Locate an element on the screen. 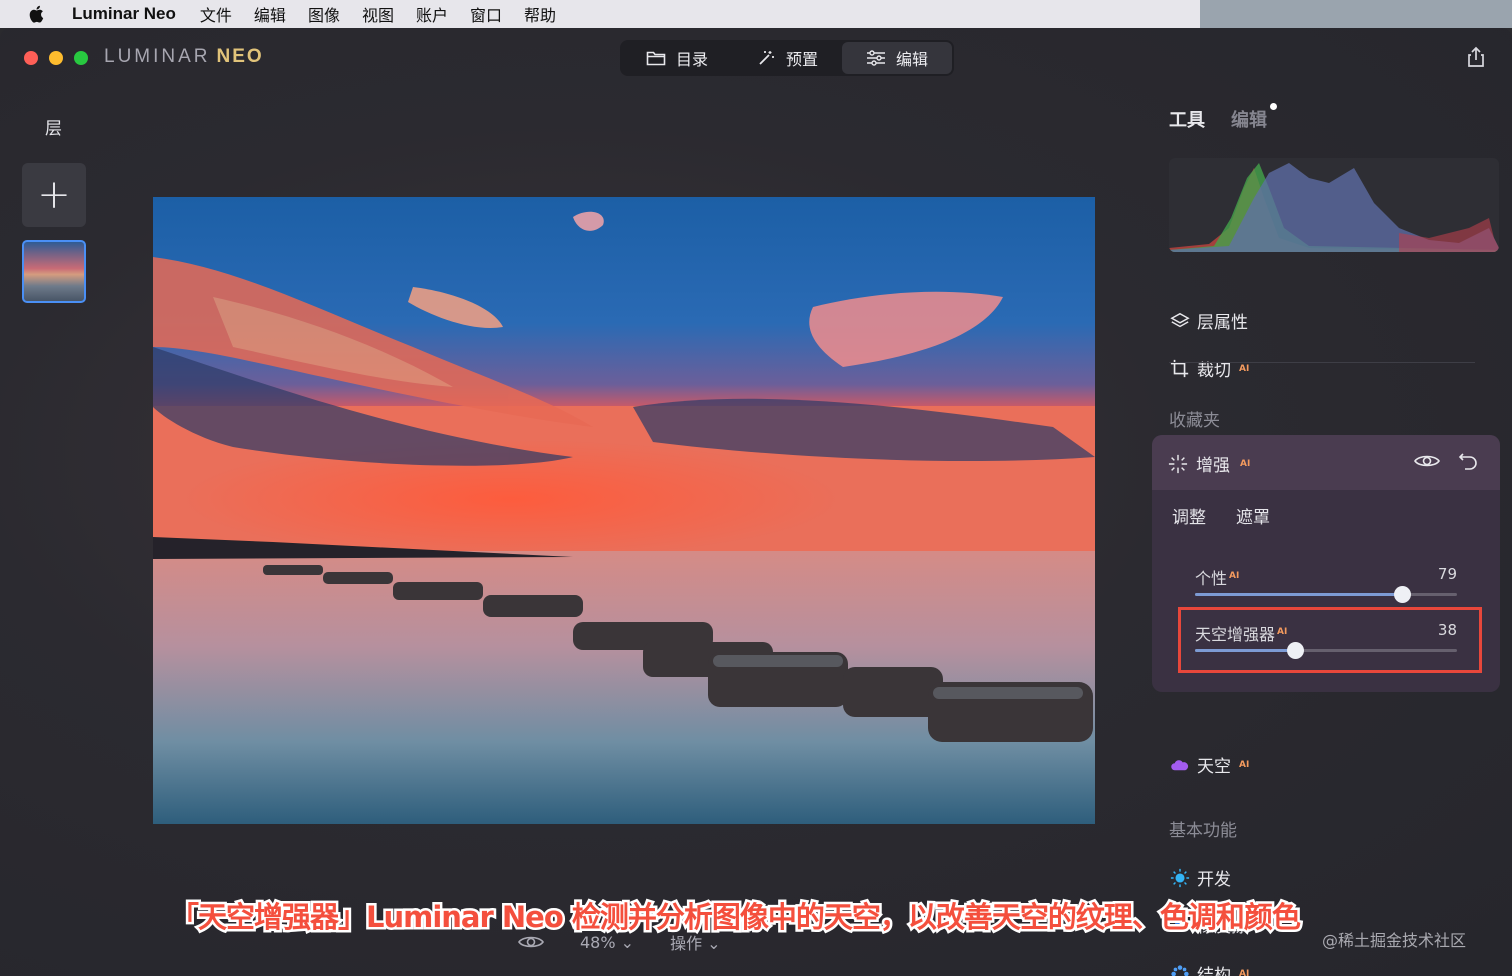 The image size is (1512, 976). menu-account: 账户 is located at coordinates (432, 14).